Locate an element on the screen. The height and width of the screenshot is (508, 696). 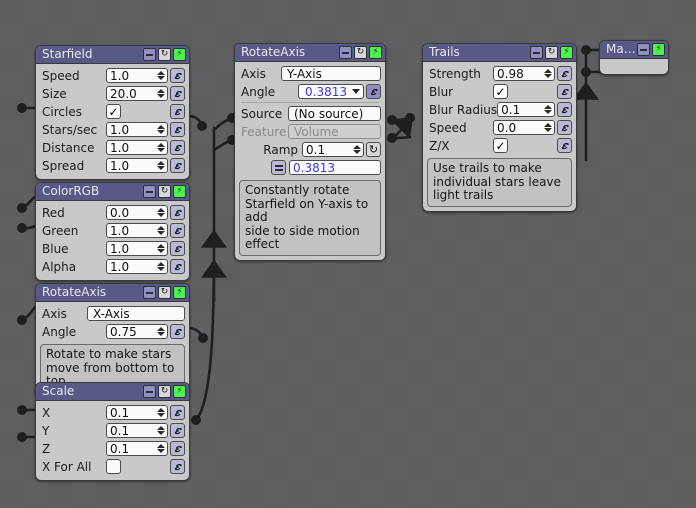
row-angle: Angle 0.3813 𝜺 is located at coordinates (310, 91).